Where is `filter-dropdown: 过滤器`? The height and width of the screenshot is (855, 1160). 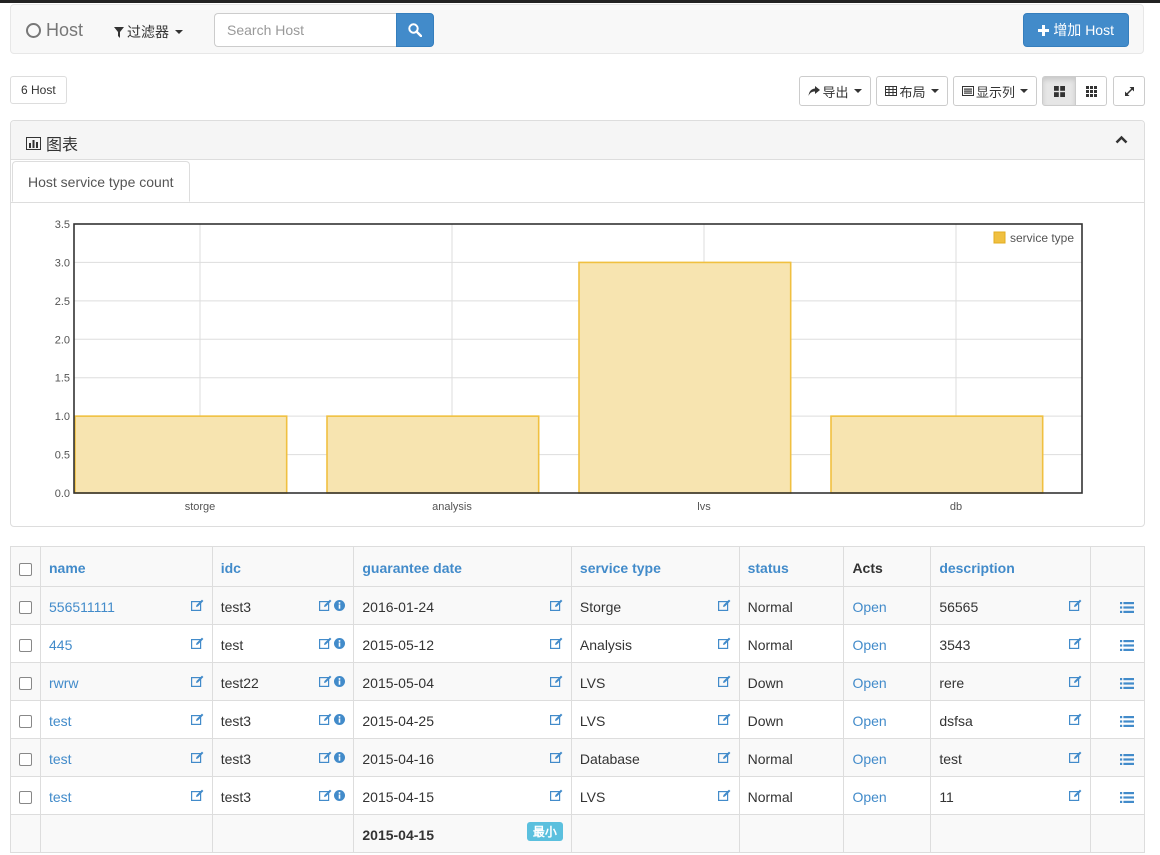 filter-dropdown: 过滤器 is located at coordinates (148, 32).